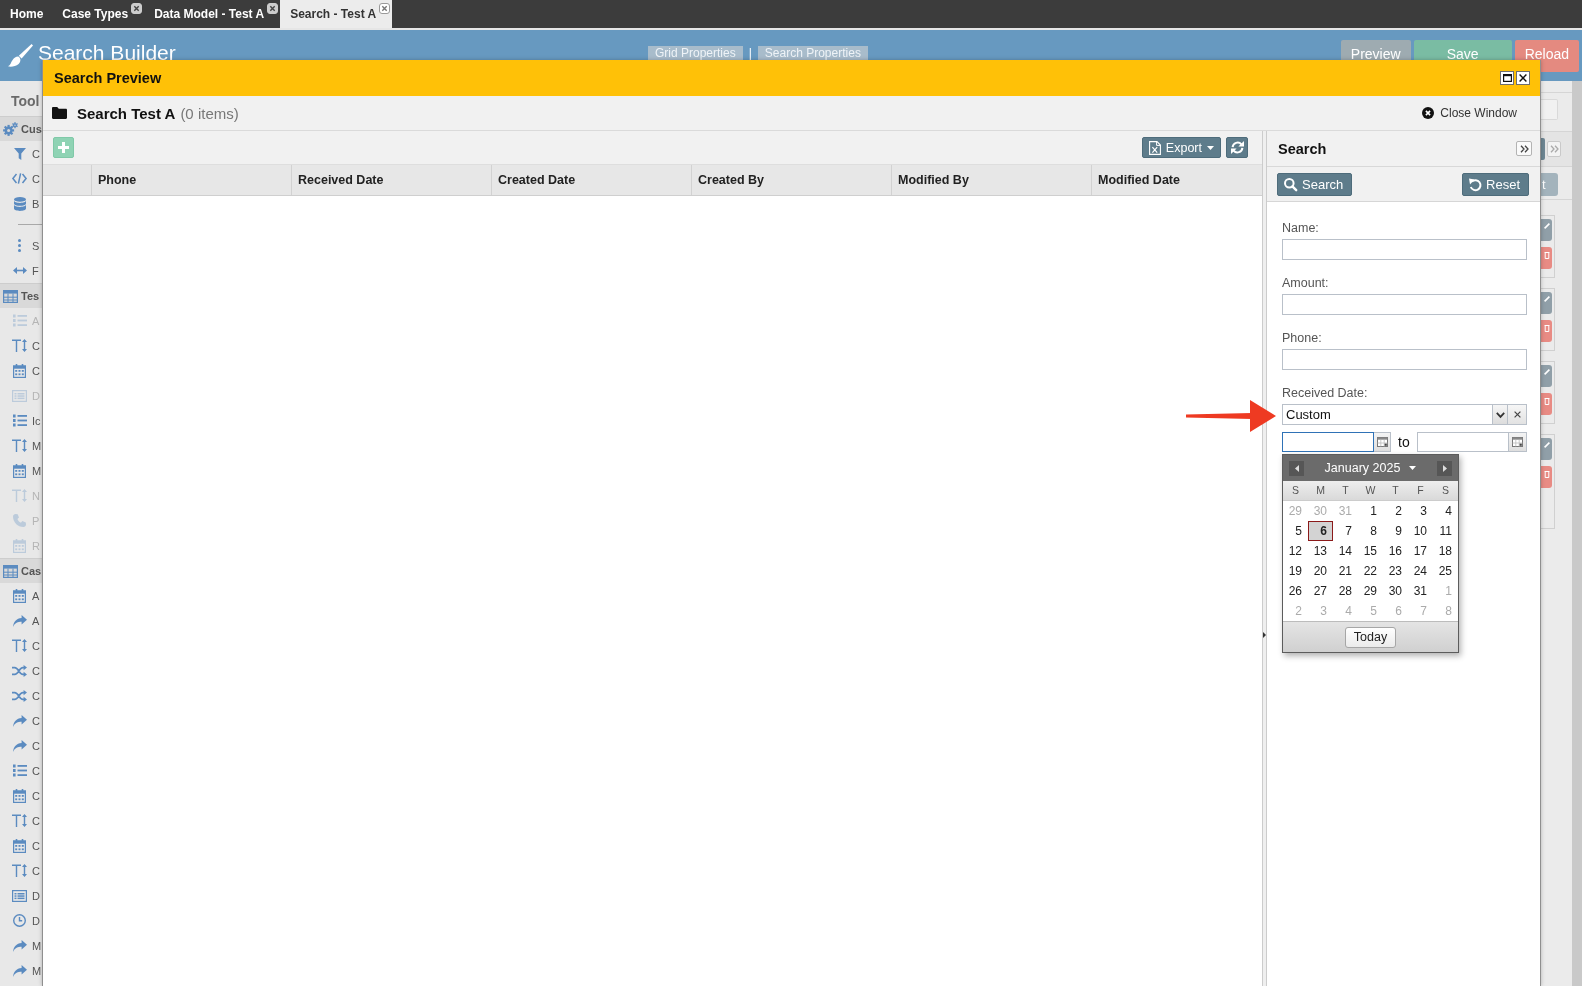  What do you see at coordinates (791, 180) in the screenshot?
I see `column-header: Created By` at bounding box center [791, 180].